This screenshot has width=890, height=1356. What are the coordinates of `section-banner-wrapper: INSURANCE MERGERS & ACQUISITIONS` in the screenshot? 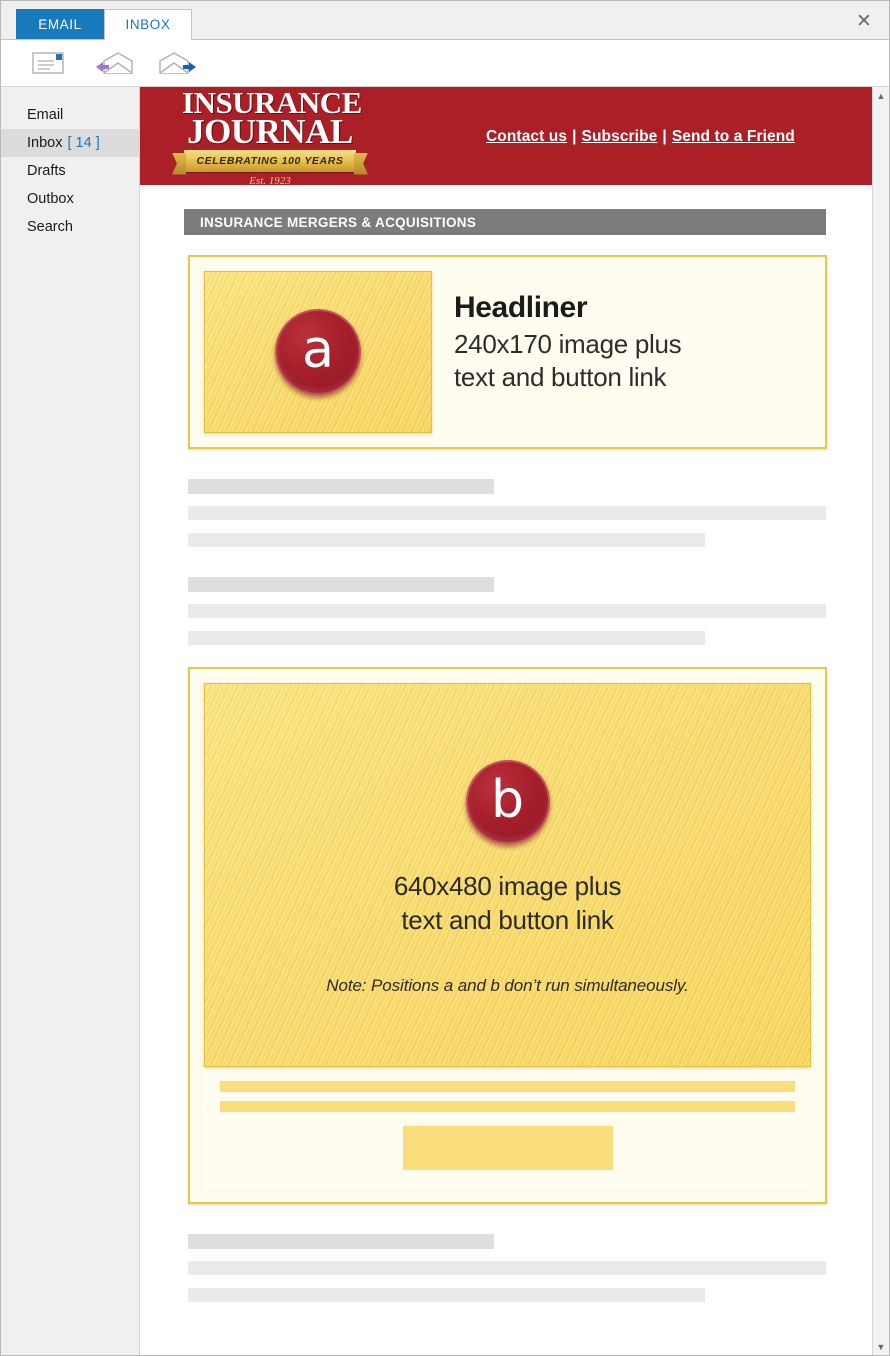 It's located at (506, 210).